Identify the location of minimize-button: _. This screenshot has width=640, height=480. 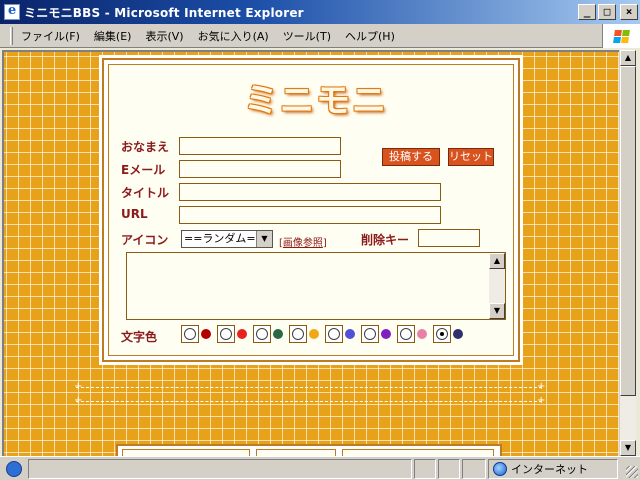
(587, 12).